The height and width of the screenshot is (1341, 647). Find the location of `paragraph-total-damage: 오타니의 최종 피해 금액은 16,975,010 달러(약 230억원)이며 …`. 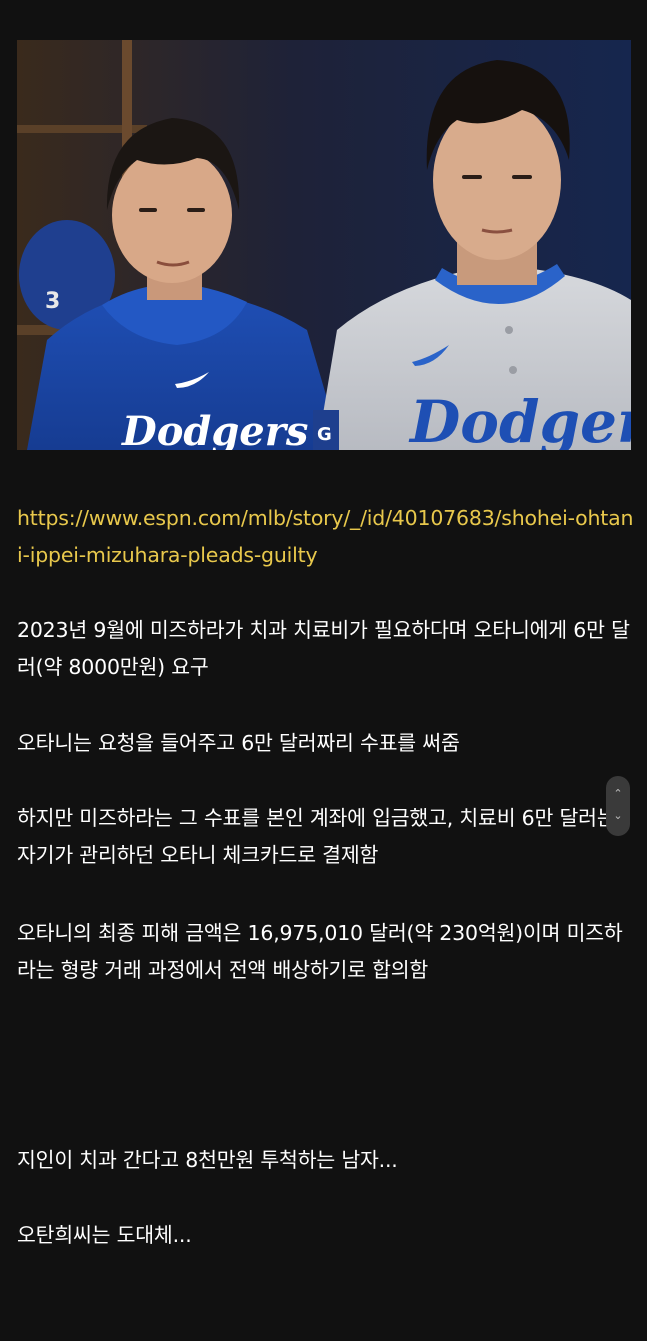

paragraph-total-damage: 오타니의 최종 피해 금액은 16,975,010 달러(약 230억원)이며 … is located at coordinates (320, 951).